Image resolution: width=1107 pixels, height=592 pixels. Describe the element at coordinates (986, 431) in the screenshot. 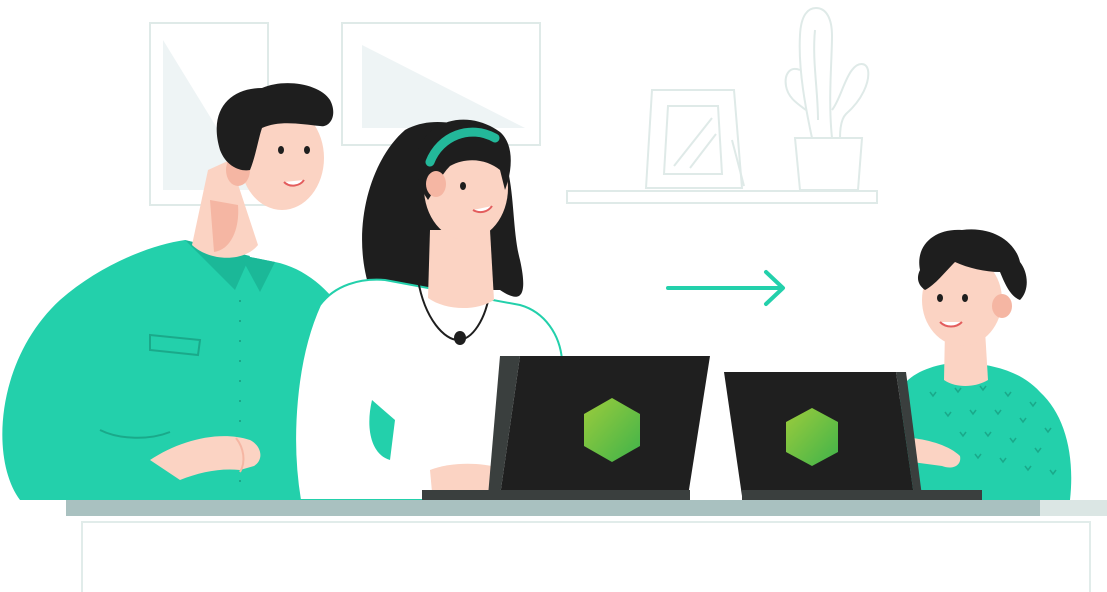

I see `boy-body` at that location.